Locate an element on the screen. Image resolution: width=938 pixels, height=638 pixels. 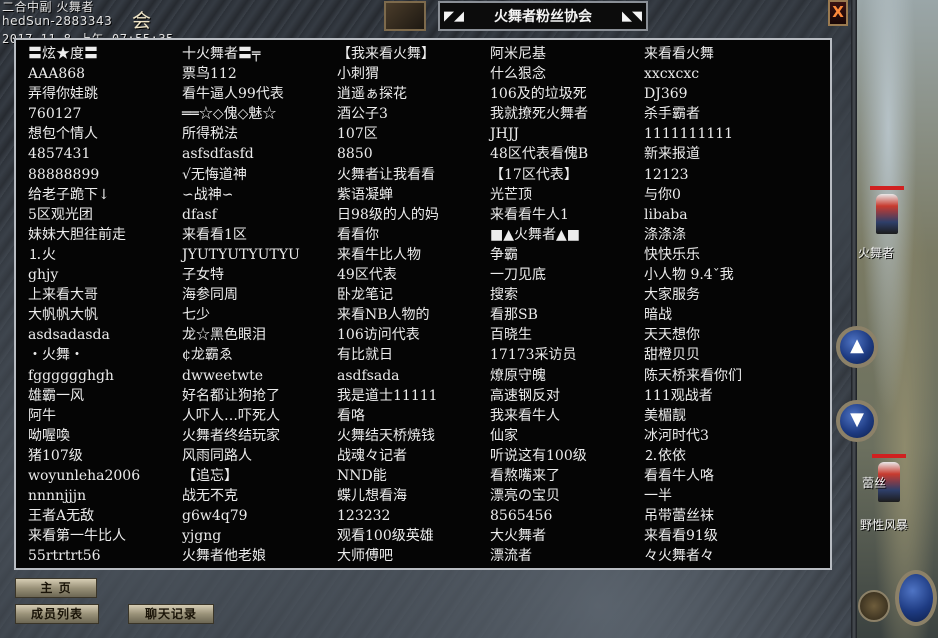
member-name: 123232 is located at coordinates (388, 516).